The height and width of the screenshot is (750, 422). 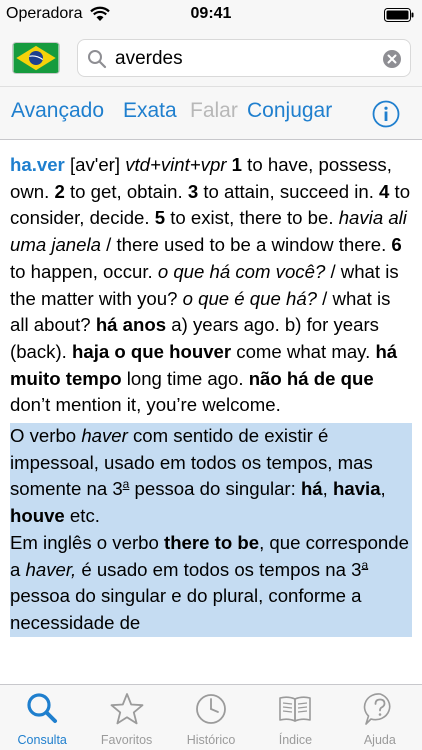 What do you see at coordinates (219, 569) in the screenshot?
I see `note-text: é usado em todos os tempos na 3` at bounding box center [219, 569].